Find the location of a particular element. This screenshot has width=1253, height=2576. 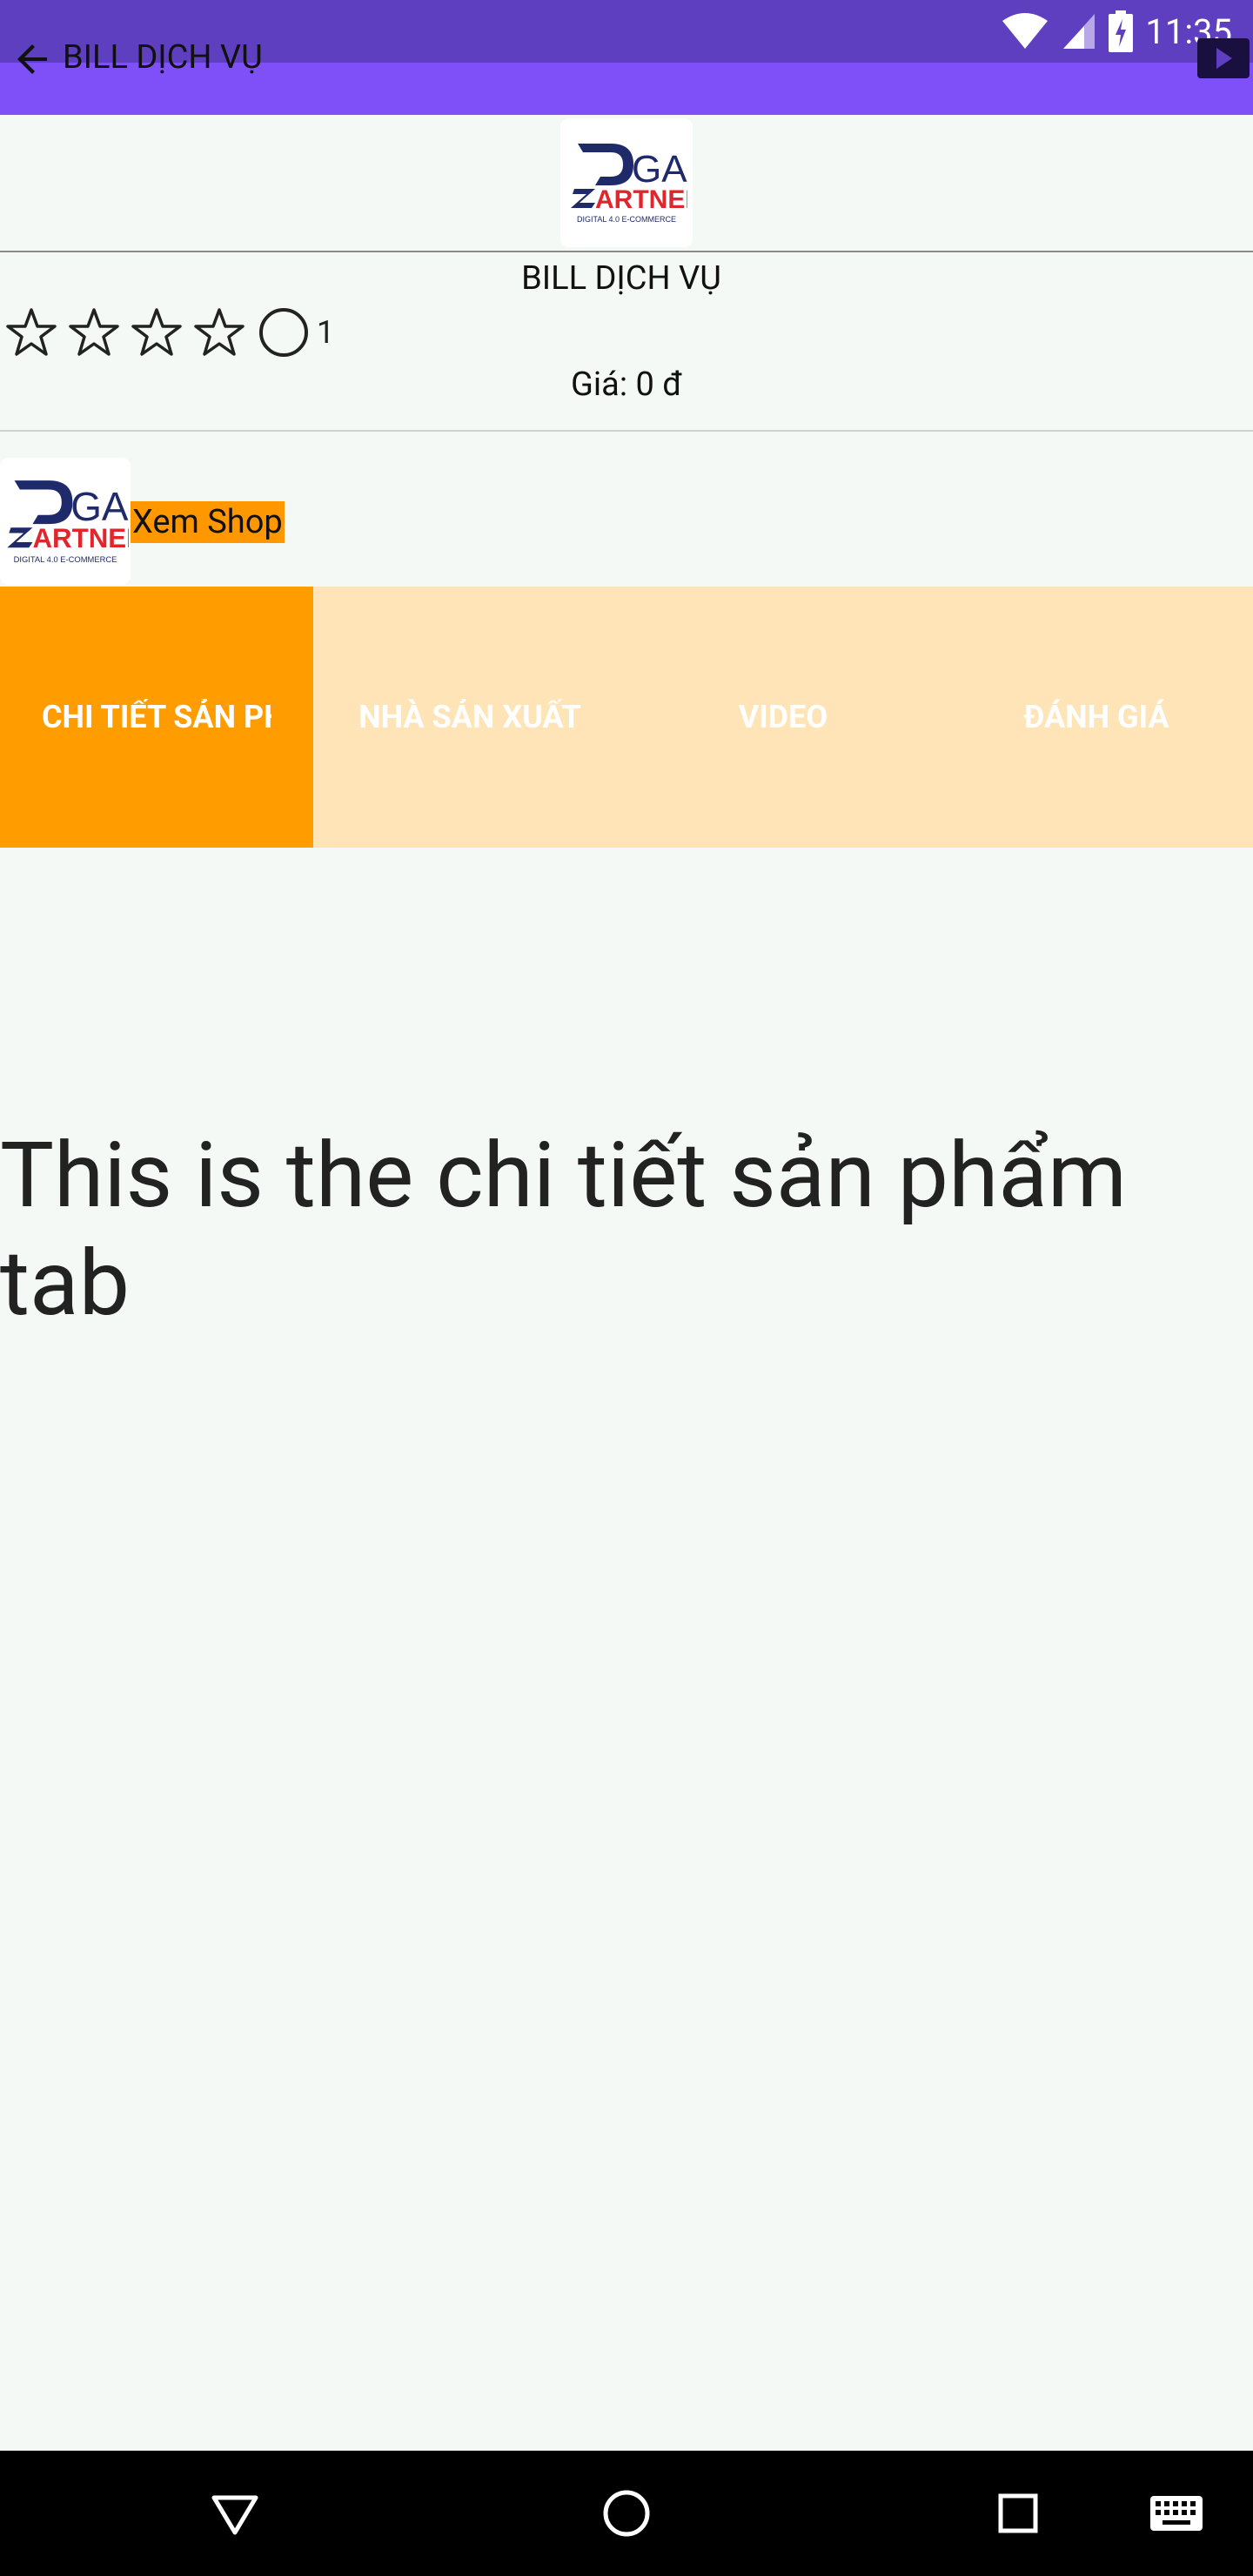

tab-label: VIDEO is located at coordinates (783, 717).